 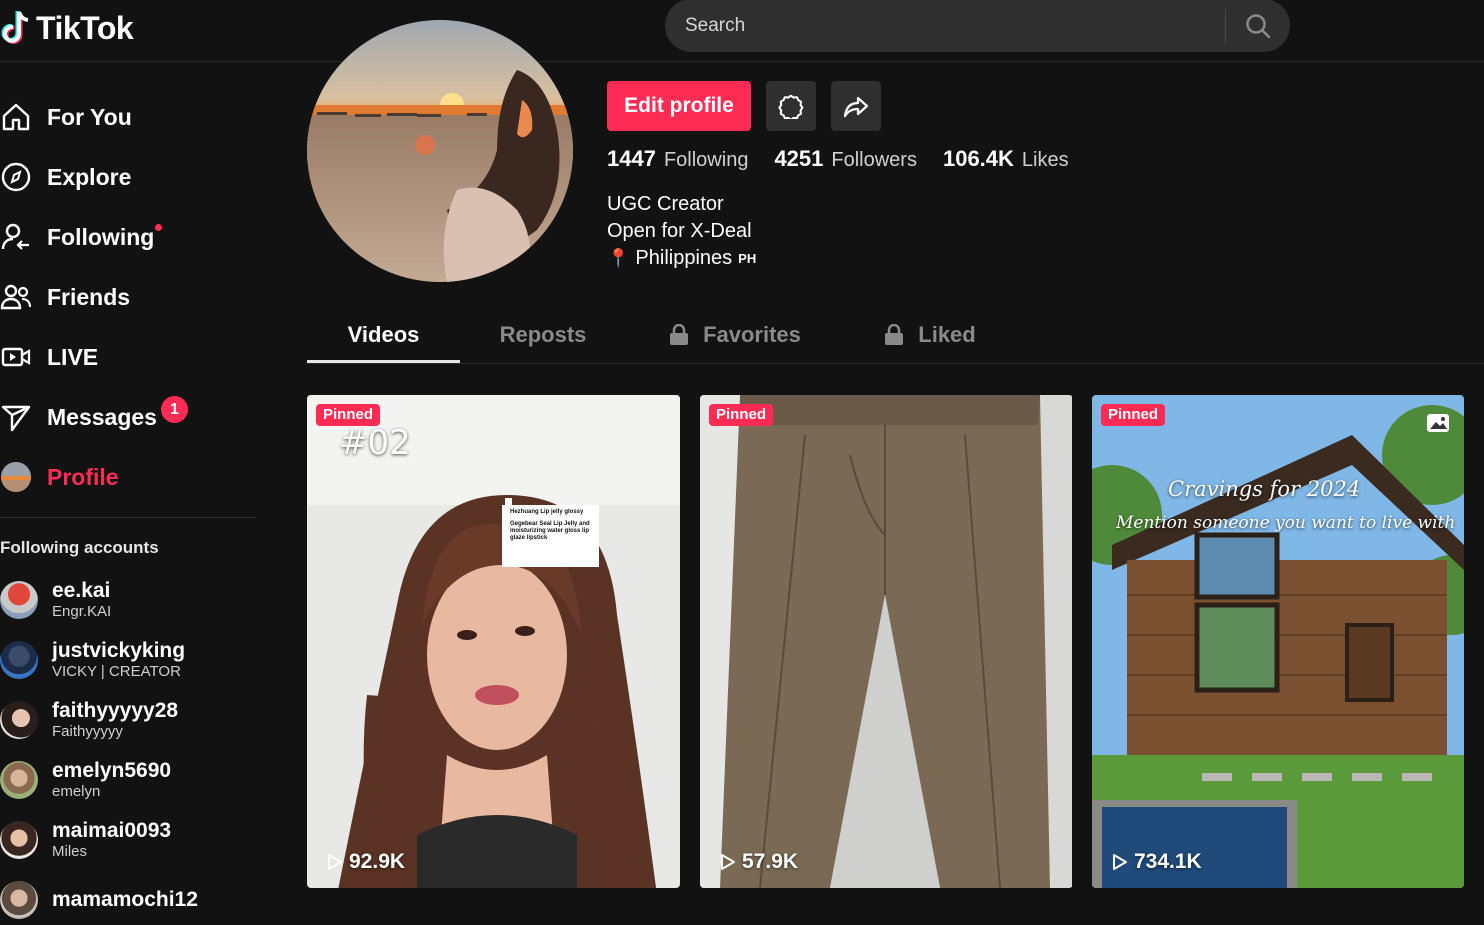 What do you see at coordinates (665, 204) in the screenshot?
I see `bio-line: UGC Creator` at bounding box center [665, 204].